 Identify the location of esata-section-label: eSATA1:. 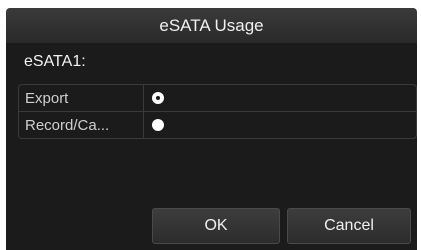
(55, 61).